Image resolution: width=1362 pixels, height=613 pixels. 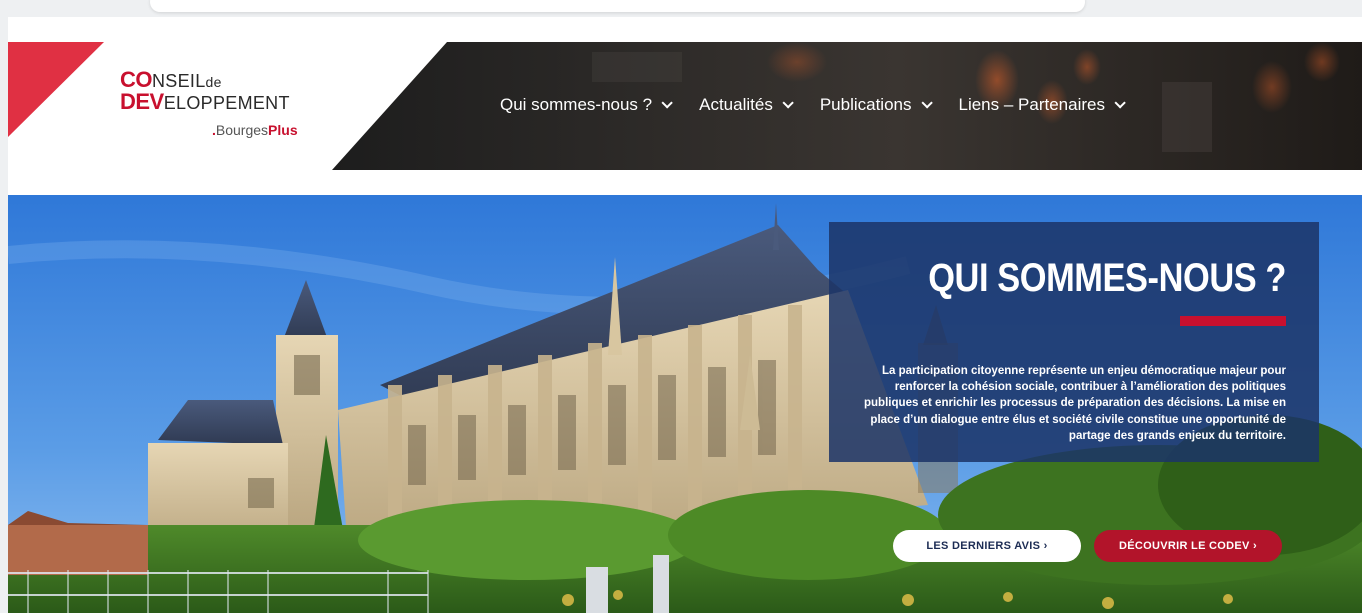 I want to click on logo-line-1: CONSEILde, so click(x=171, y=79).